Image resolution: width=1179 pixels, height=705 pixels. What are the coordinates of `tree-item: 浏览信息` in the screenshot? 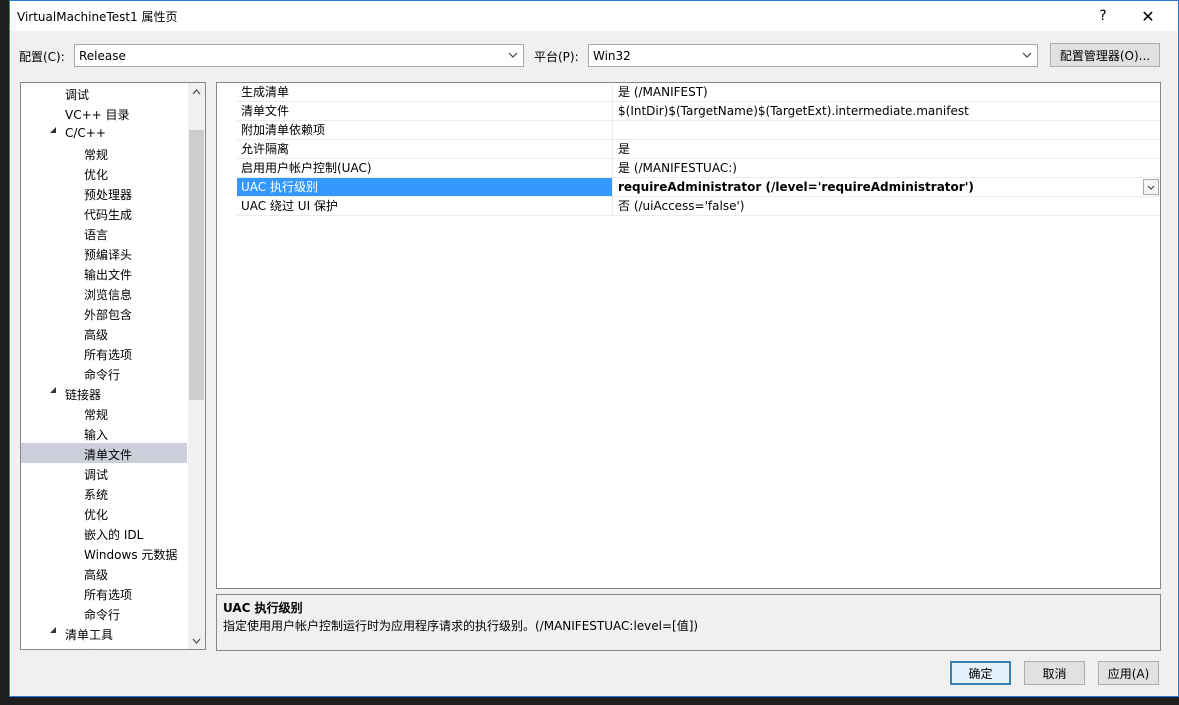 It's located at (104, 293).